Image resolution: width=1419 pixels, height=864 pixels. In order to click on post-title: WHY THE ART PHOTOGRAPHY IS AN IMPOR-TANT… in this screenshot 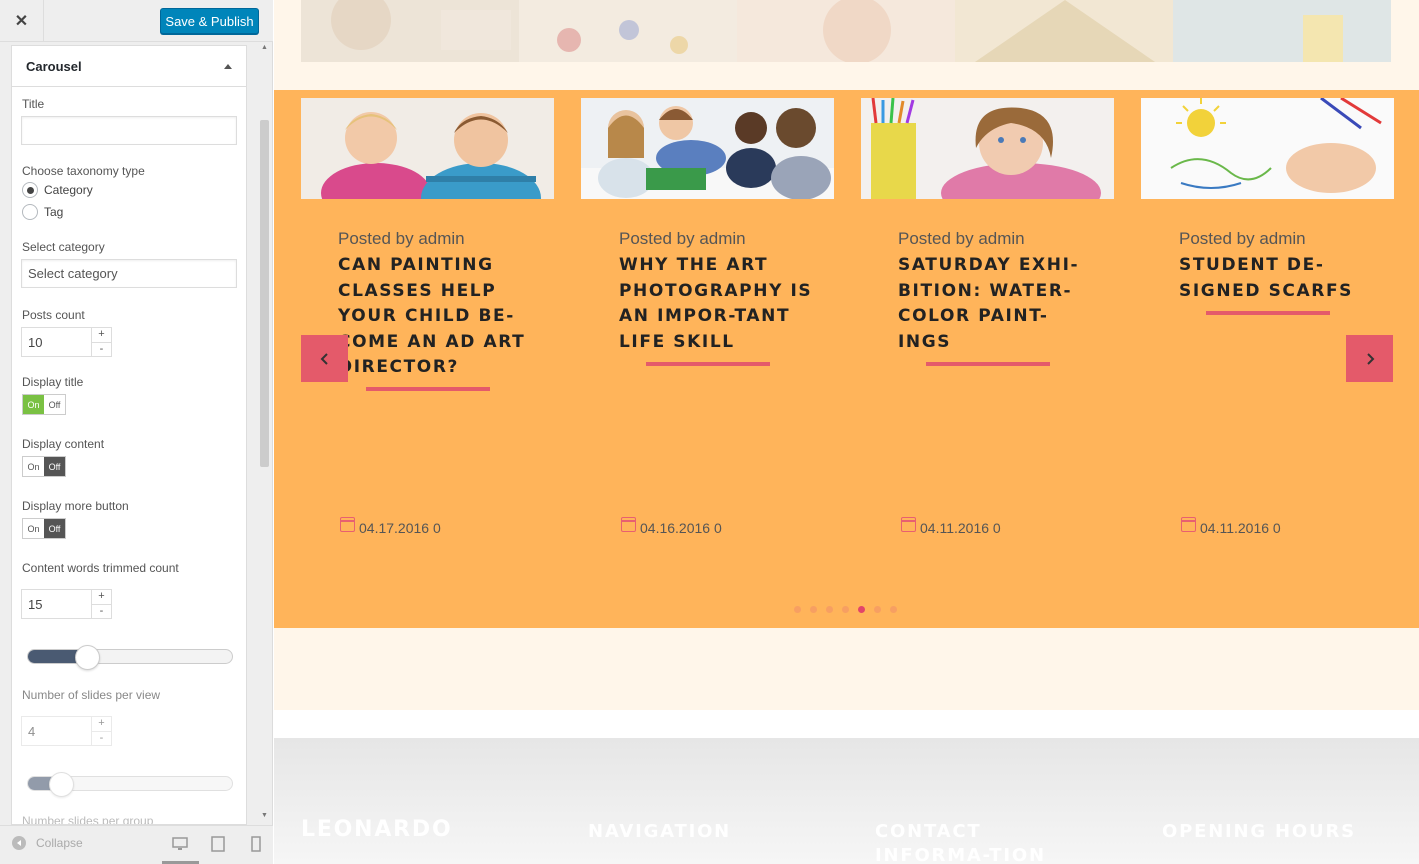, I will do `click(716, 304)`.